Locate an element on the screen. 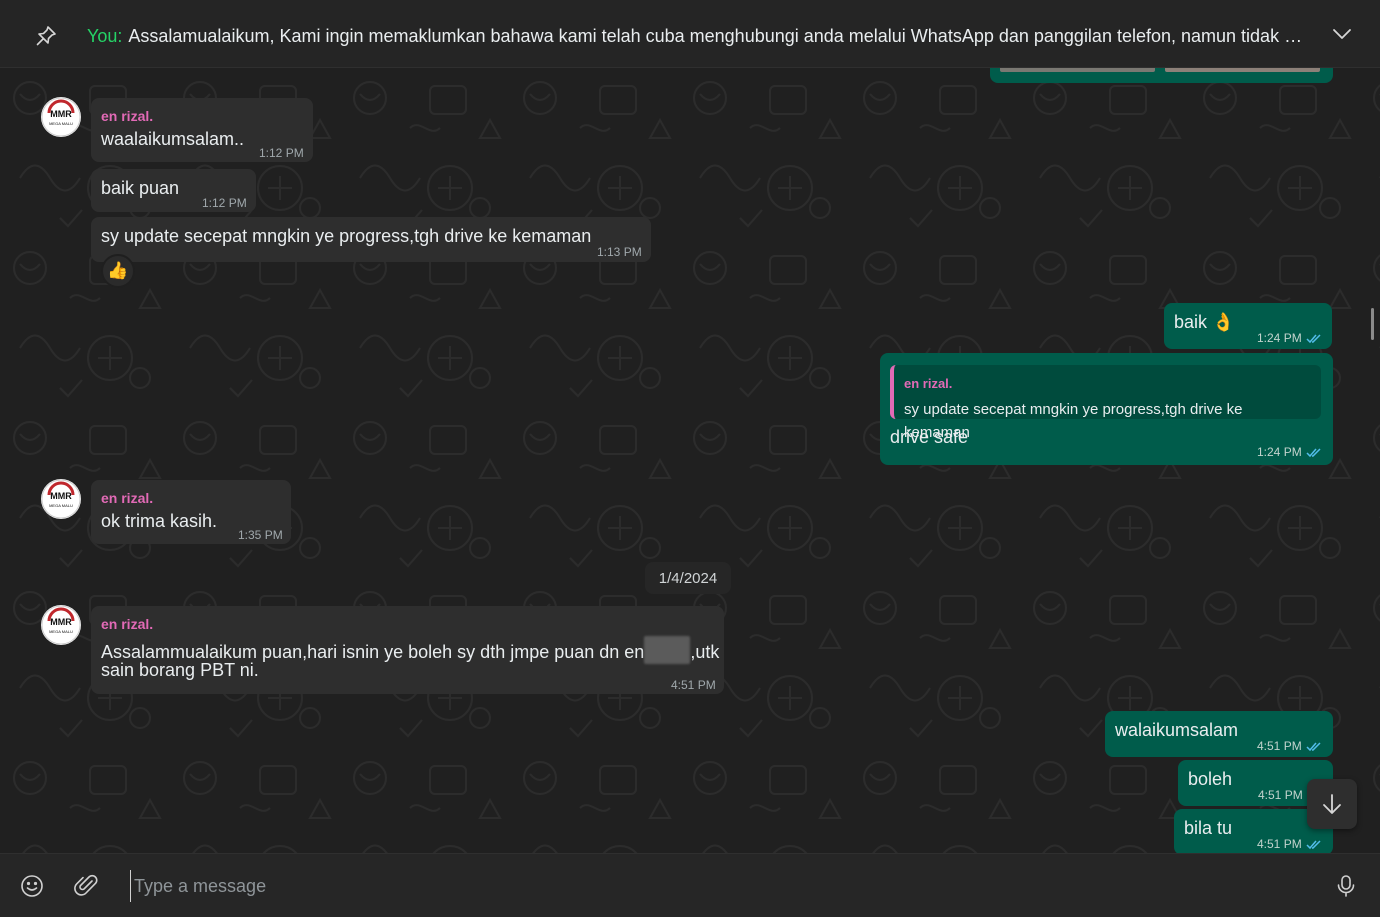 The height and width of the screenshot is (917, 1380). message-time: 1:35 PM is located at coordinates (260, 535).